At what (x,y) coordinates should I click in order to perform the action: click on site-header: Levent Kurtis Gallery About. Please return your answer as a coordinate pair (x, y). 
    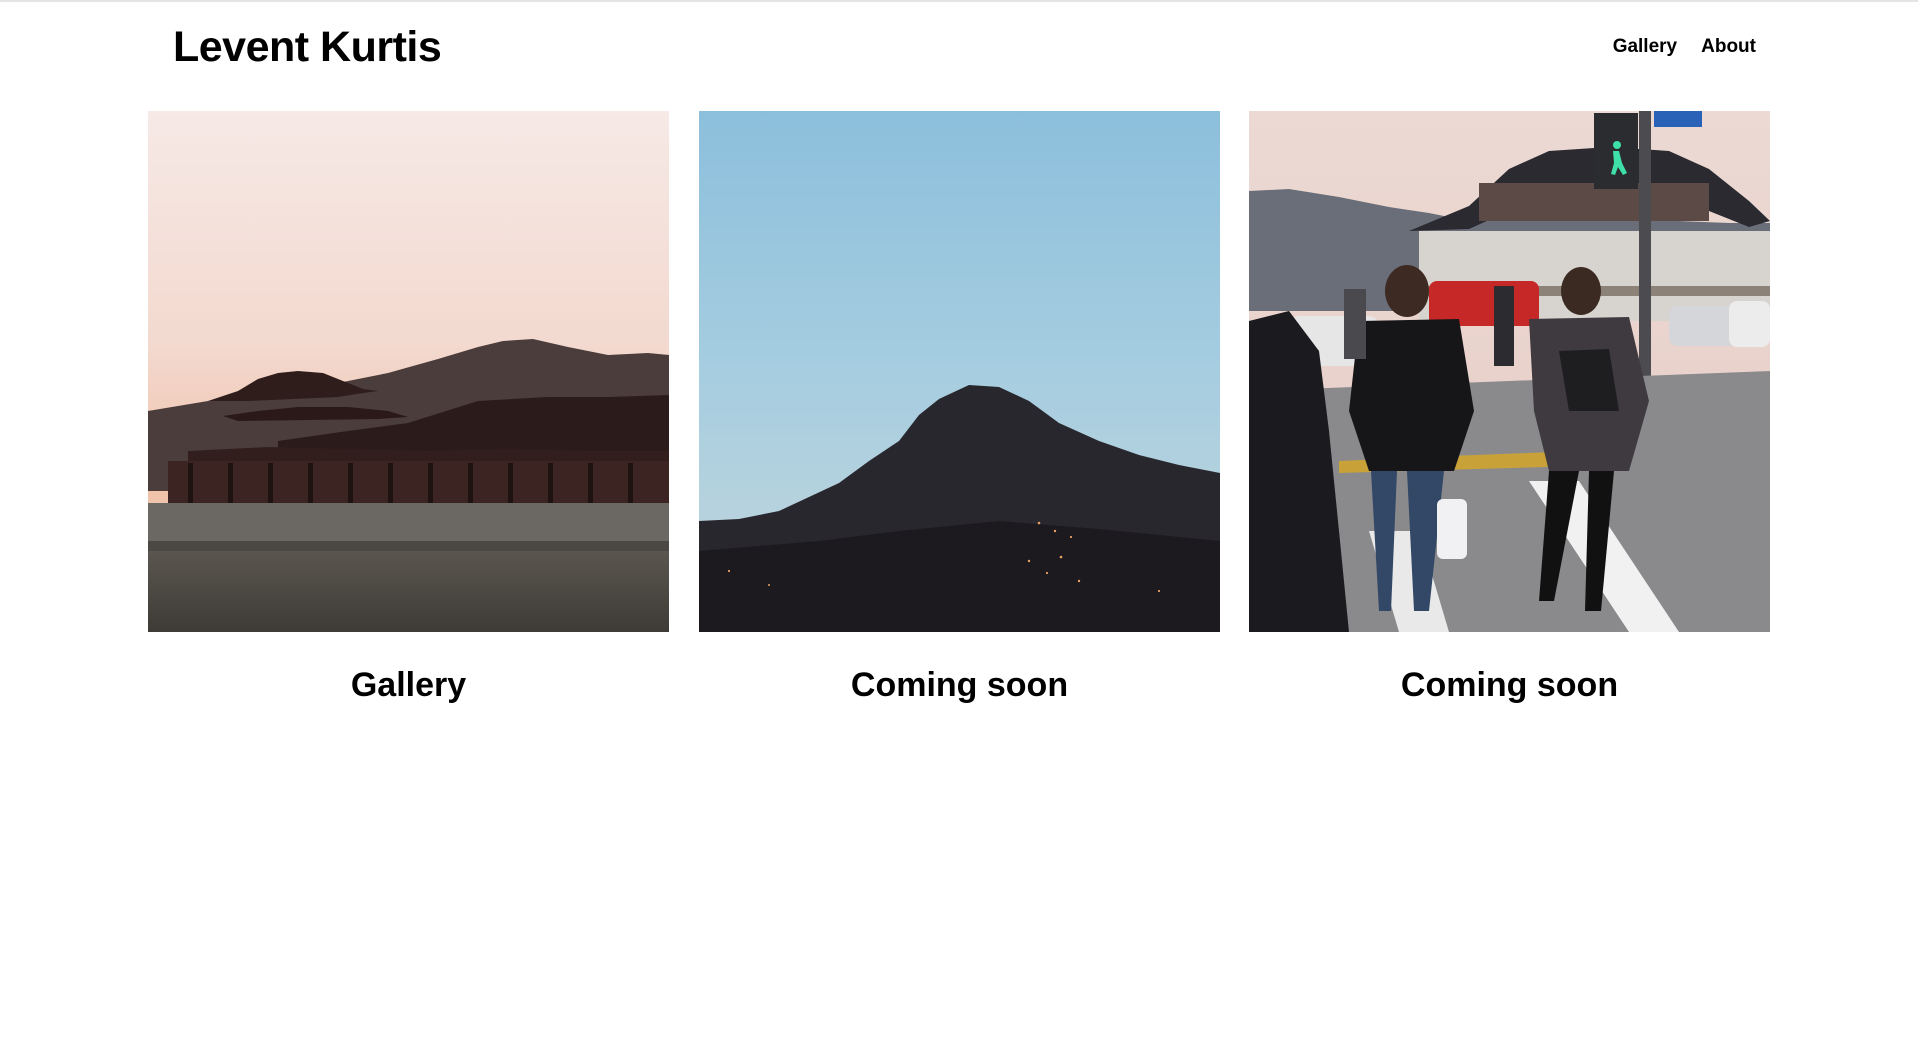
    Looking at the image, I should click on (959, 50).